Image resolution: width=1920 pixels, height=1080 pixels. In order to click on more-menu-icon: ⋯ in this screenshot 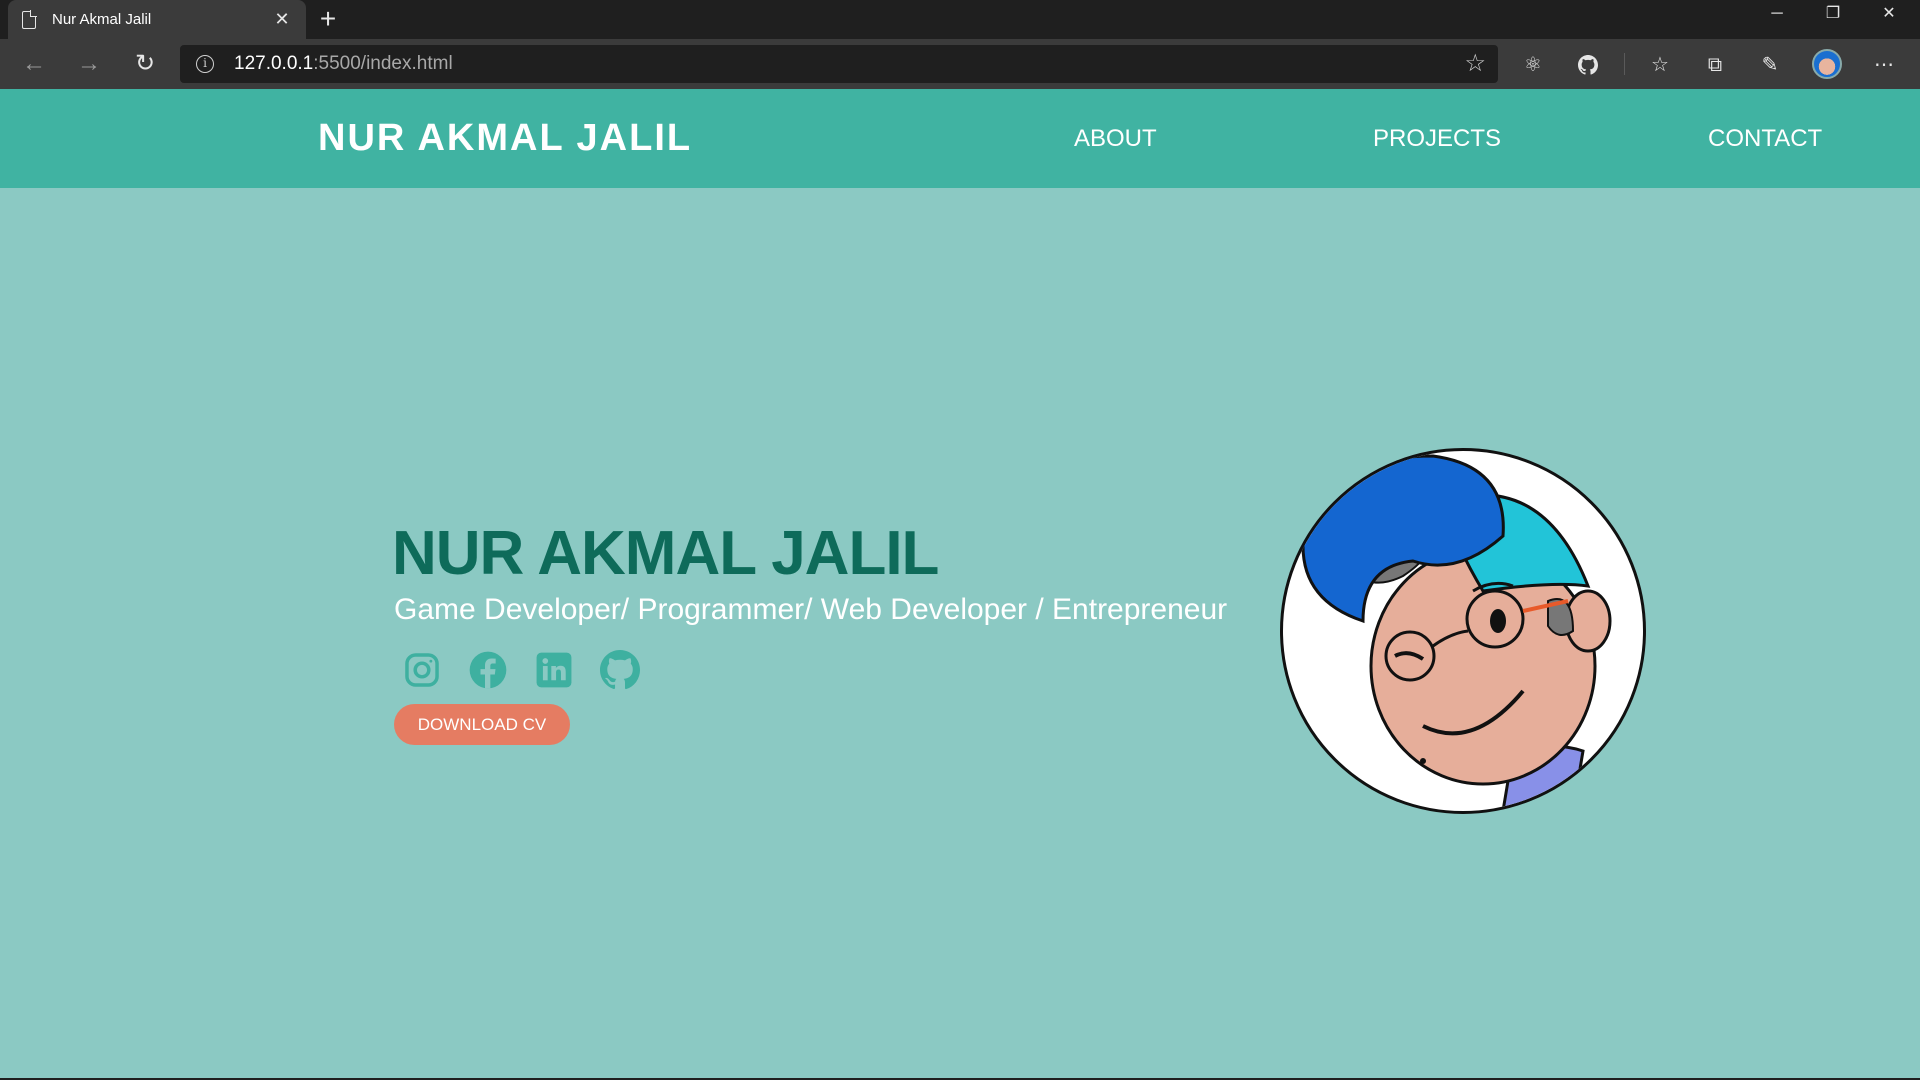, I will do `click(1884, 65)`.